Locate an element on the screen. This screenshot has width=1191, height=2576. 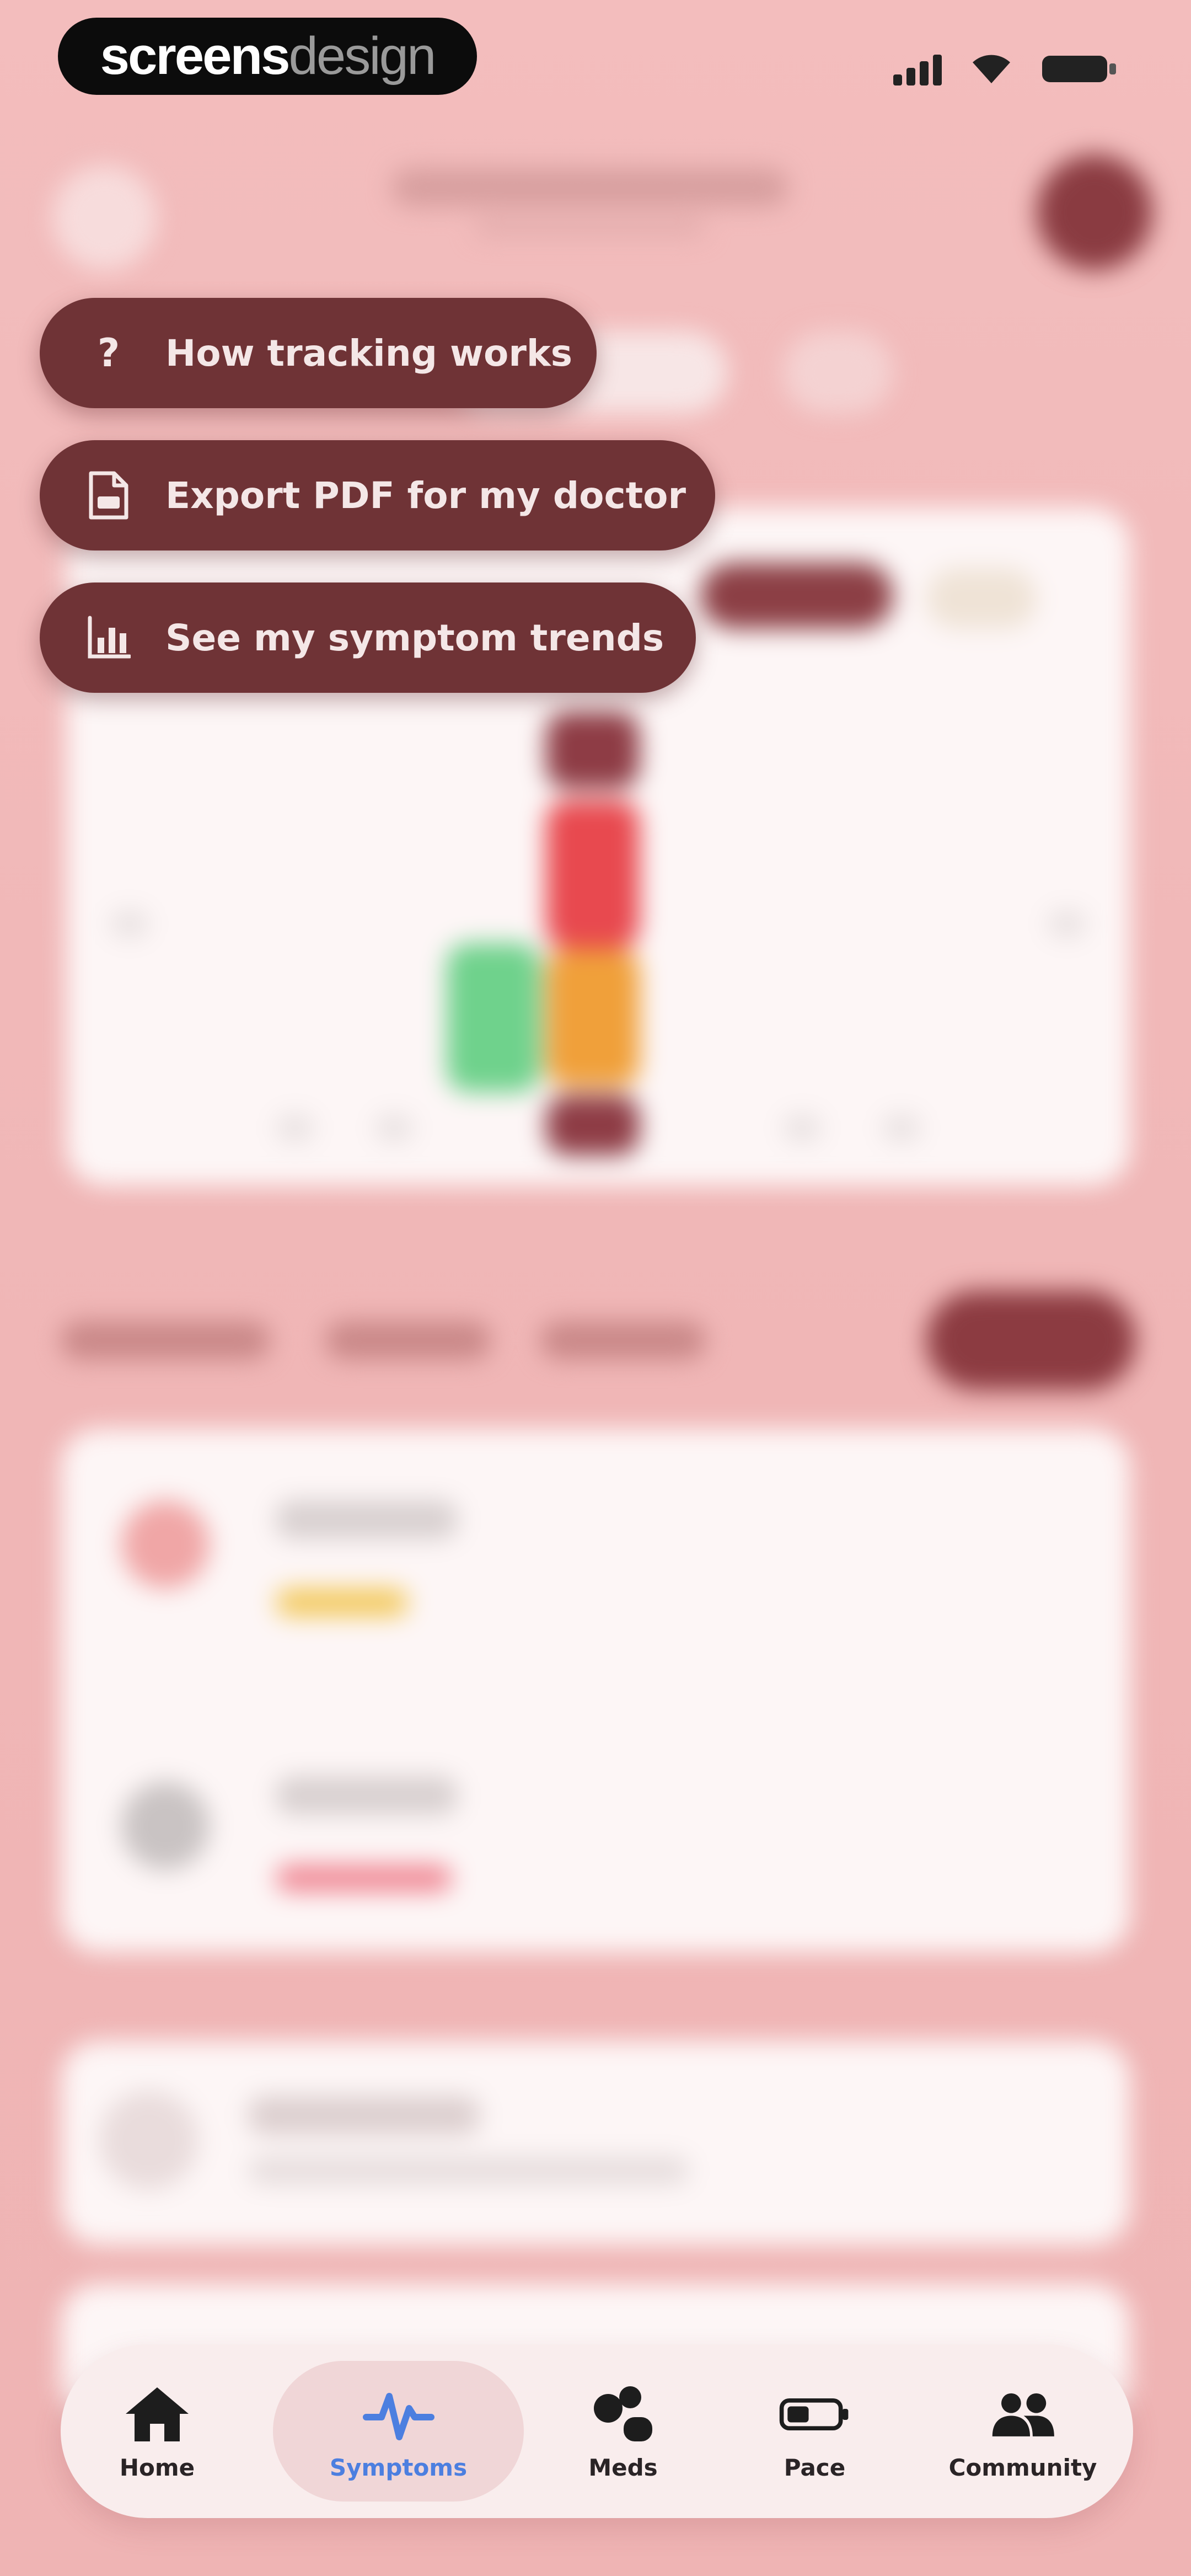
chart-range-chip-alt is located at coordinates (982, 598).